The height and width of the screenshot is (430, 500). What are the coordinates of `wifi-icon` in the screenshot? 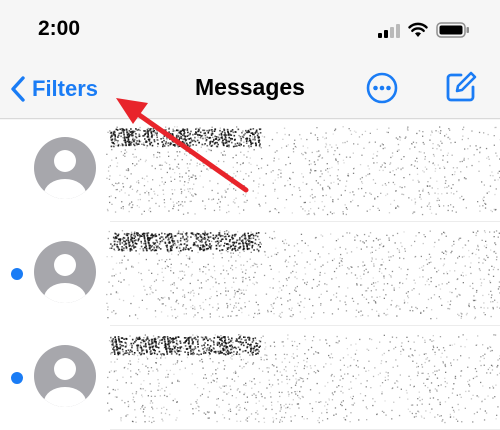 It's located at (418, 30).